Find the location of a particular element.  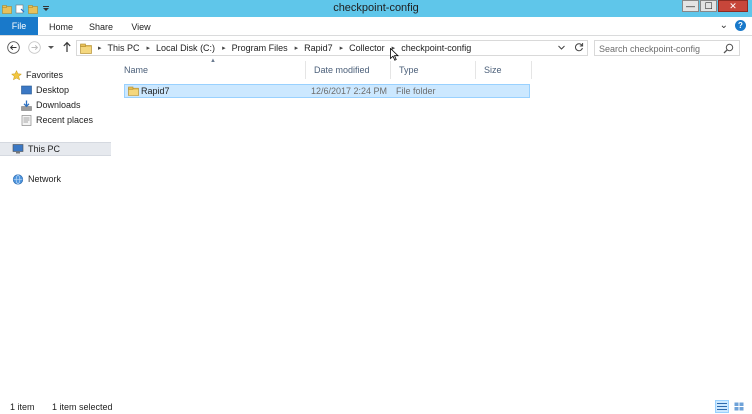

sidebar-item-label: Recent places is located at coordinates (65, 120).